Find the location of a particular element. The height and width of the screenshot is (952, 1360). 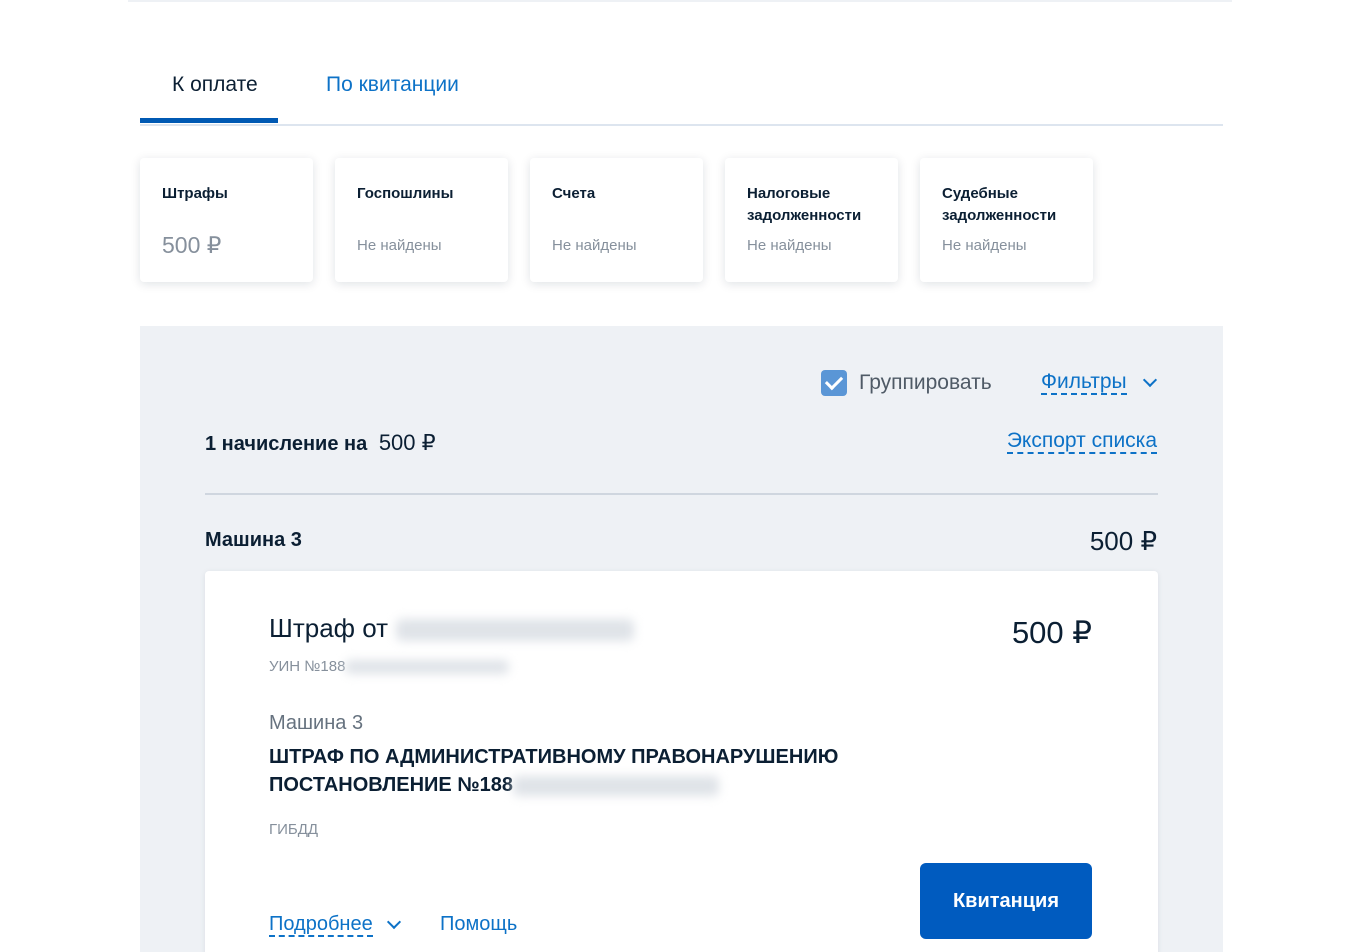

uin-prefix: УИН №188 is located at coordinates (307, 666).